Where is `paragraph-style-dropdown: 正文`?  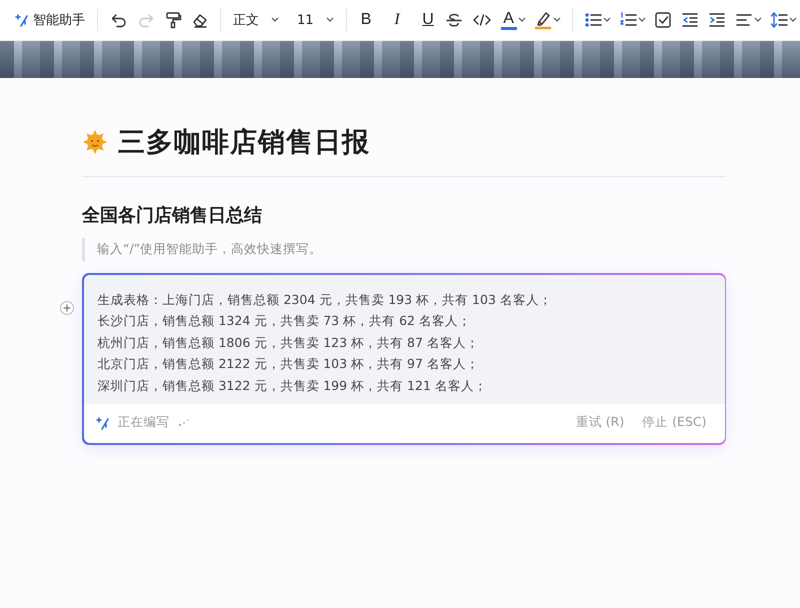
paragraph-style-dropdown: 正文 is located at coordinates (256, 20).